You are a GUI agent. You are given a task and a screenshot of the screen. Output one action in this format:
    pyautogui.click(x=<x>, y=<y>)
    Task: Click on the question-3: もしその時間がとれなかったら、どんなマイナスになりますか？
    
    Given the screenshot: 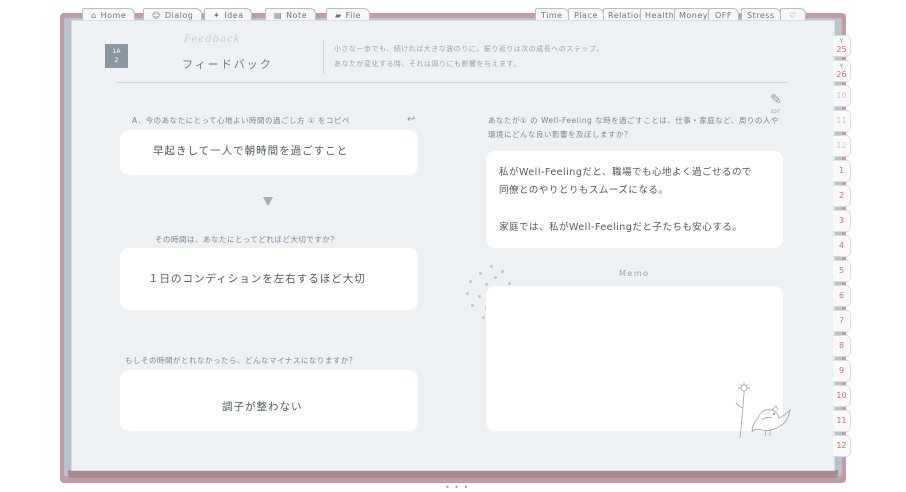 What is the action you would take?
    pyautogui.click(x=241, y=360)
    